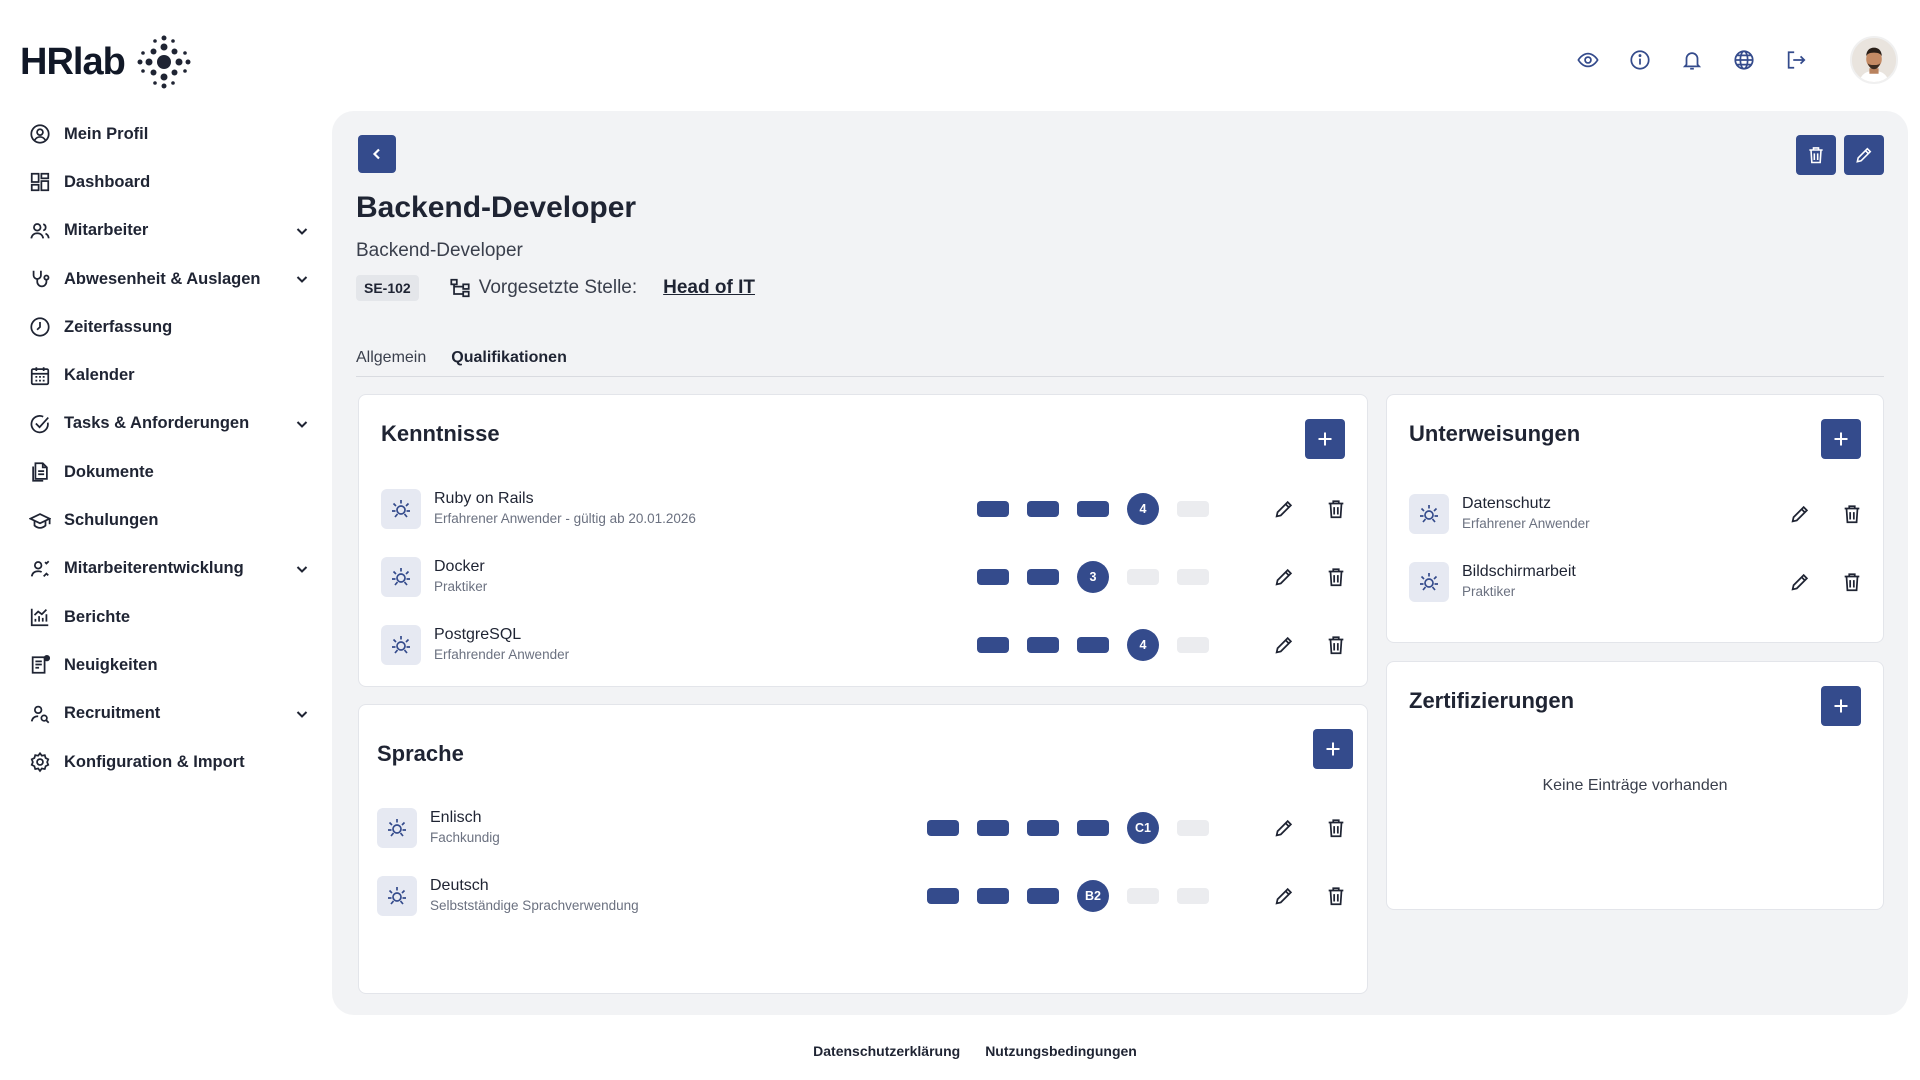 Image resolution: width=1920 pixels, height=1080 pixels. Describe the element at coordinates (886, 1051) in the screenshot. I see `privacy-link: Datenschutzerklärung` at that location.